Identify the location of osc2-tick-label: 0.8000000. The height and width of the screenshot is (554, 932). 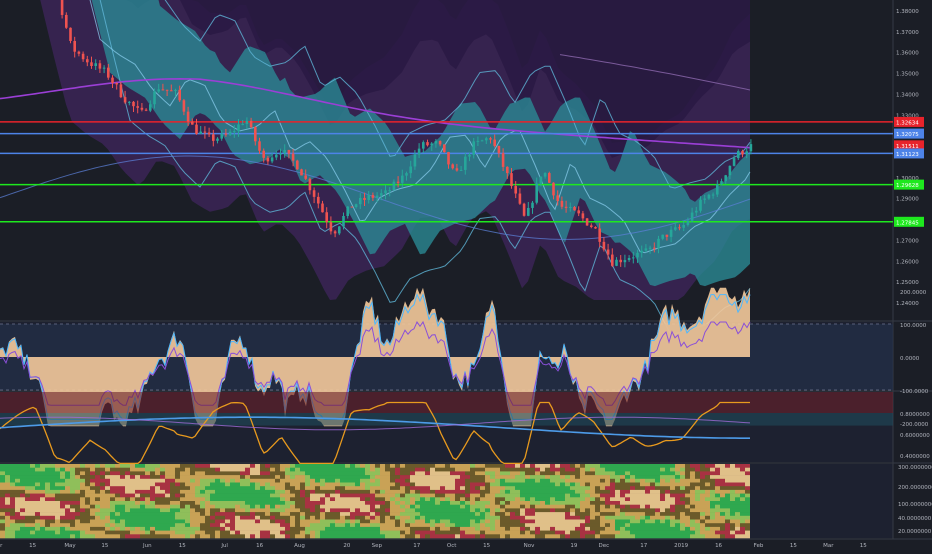
(915, 415).